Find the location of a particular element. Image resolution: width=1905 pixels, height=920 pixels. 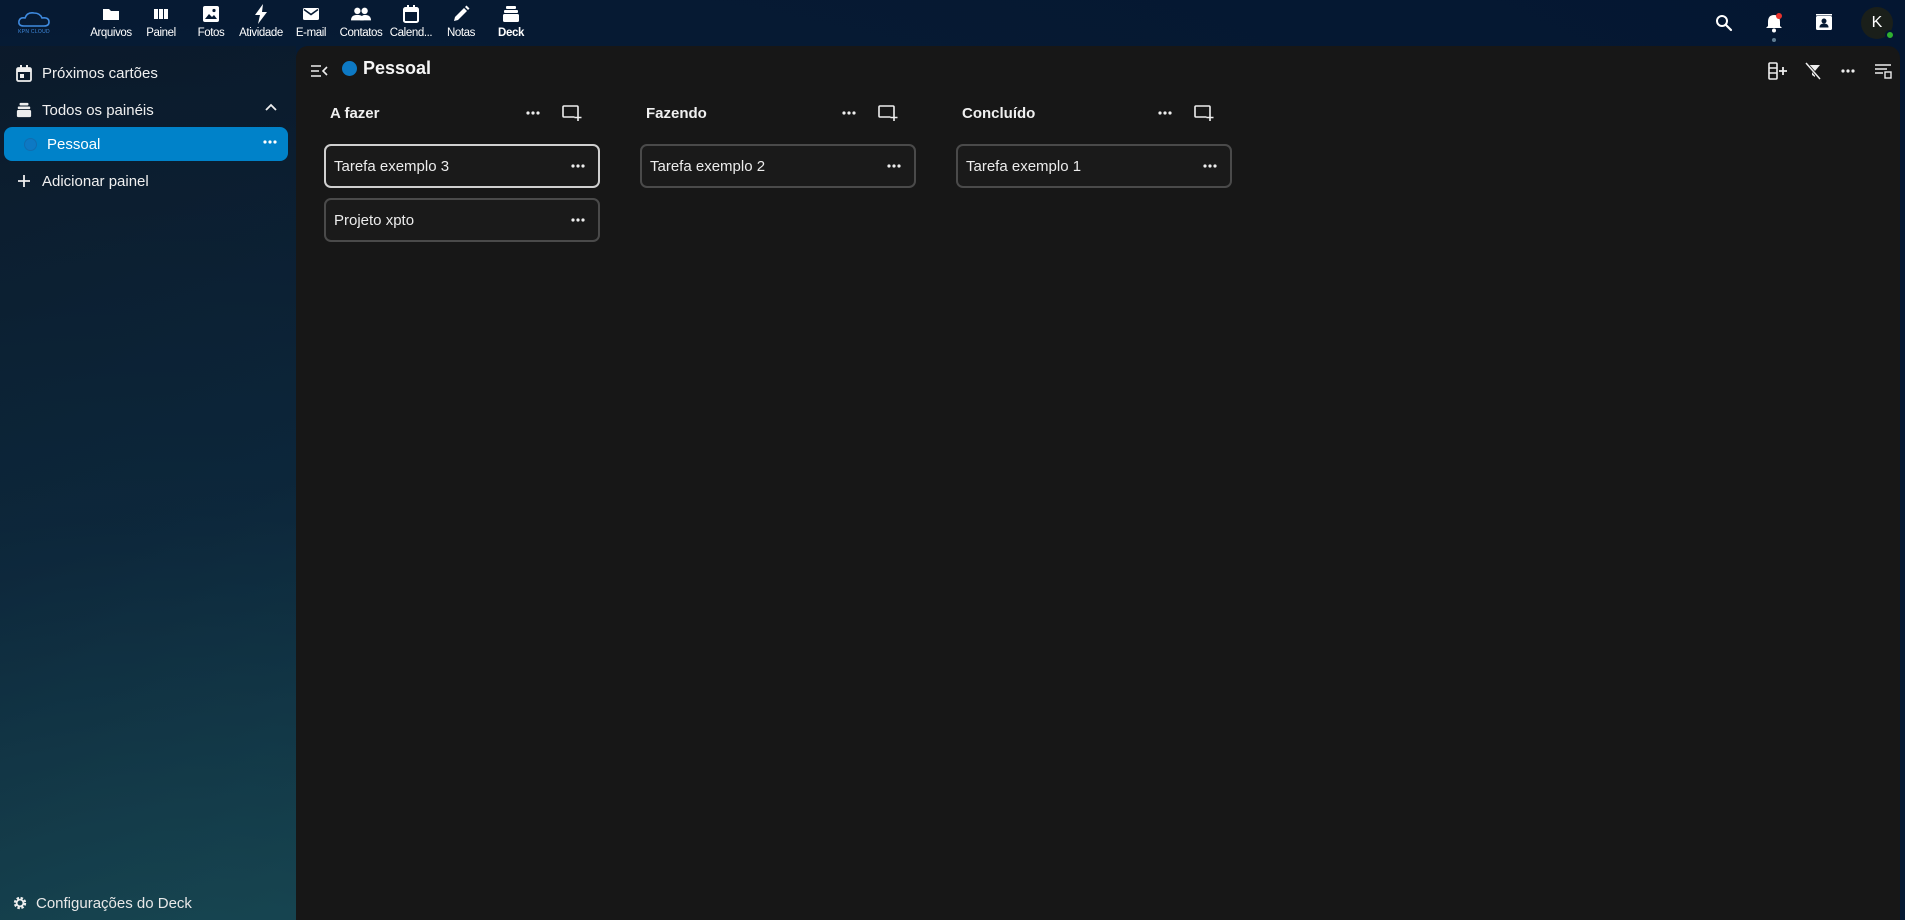

app-mail: E-mail is located at coordinates (311, 23).